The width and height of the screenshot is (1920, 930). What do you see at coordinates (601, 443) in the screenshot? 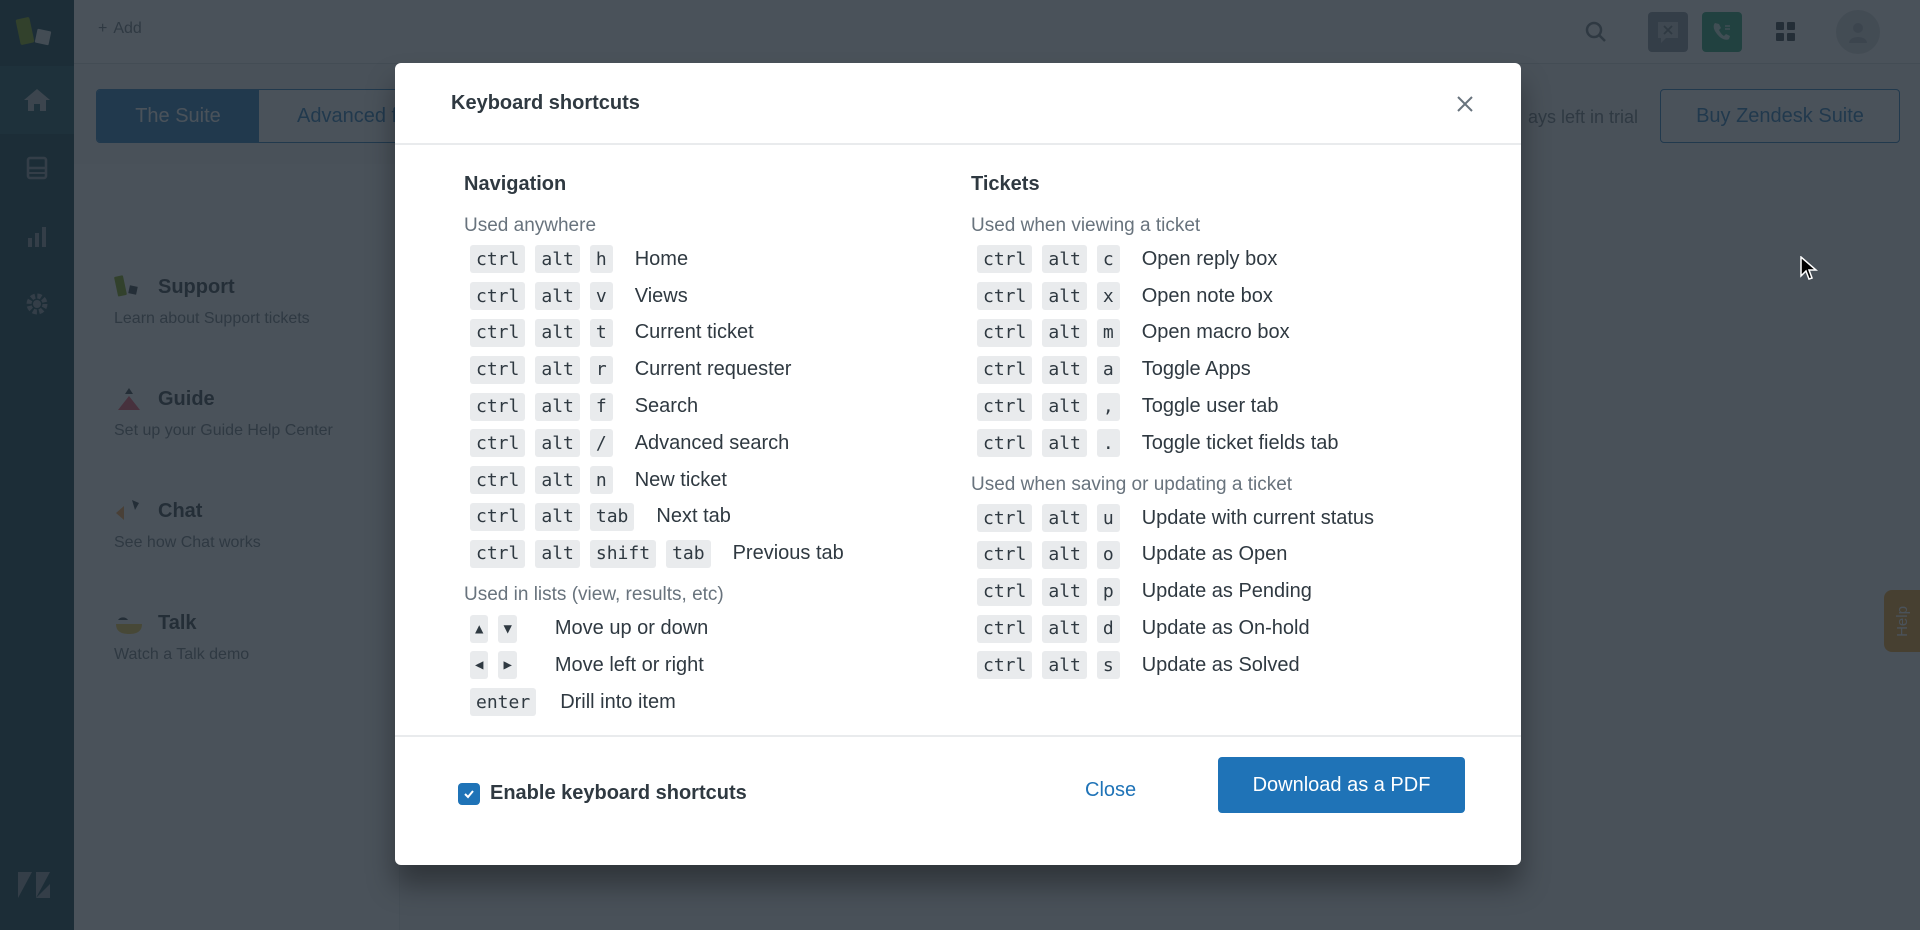
I see `key-cap: /` at bounding box center [601, 443].